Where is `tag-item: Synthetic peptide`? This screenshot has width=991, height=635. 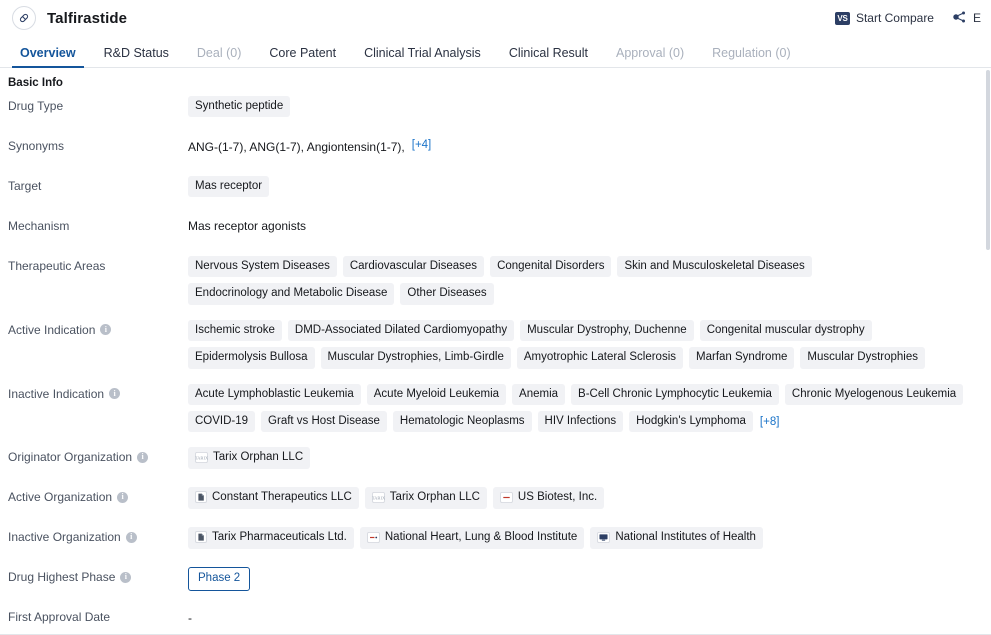 tag-item: Synthetic peptide is located at coordinates (239, 107).